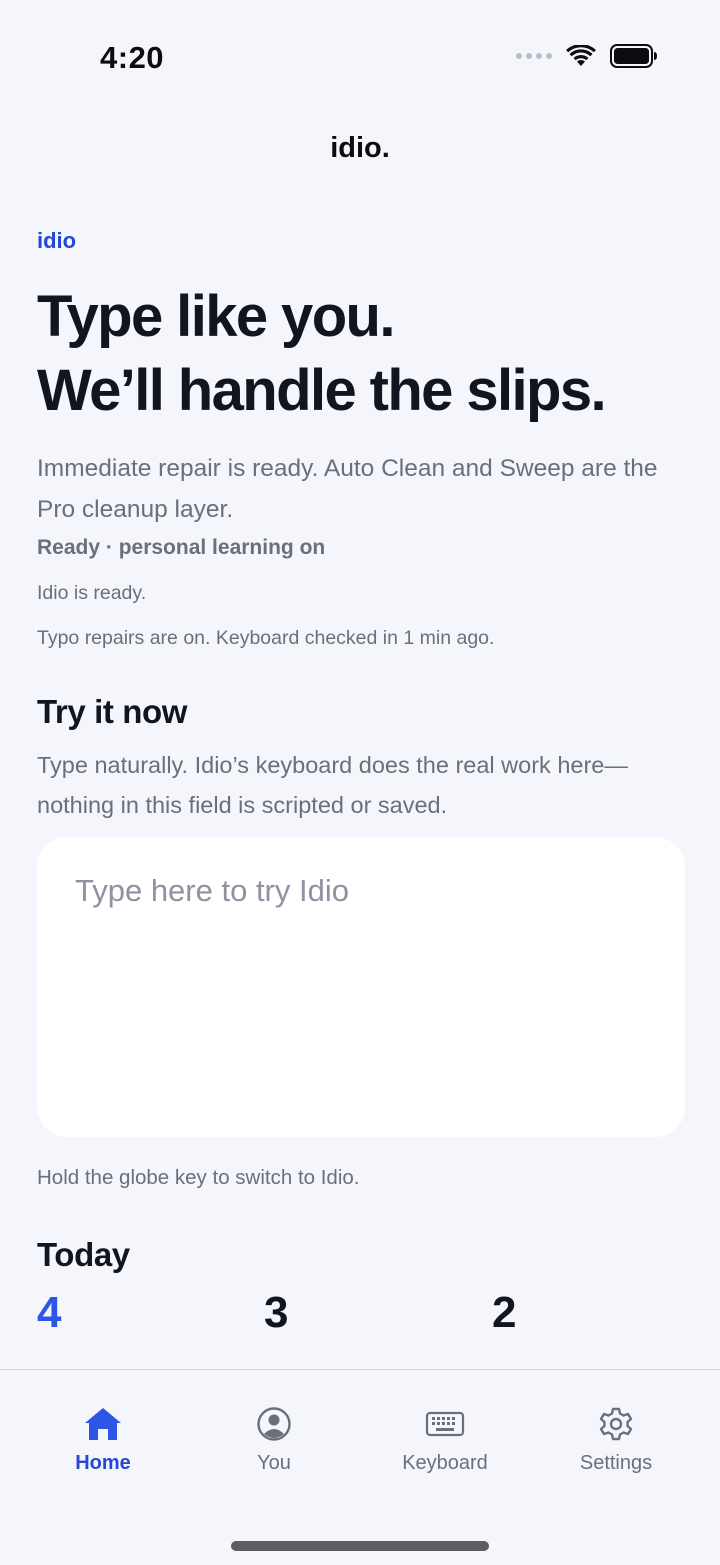 This screenshot has width=720, height=1565. I want to click on tab-home: Home, so click(103, 1440).